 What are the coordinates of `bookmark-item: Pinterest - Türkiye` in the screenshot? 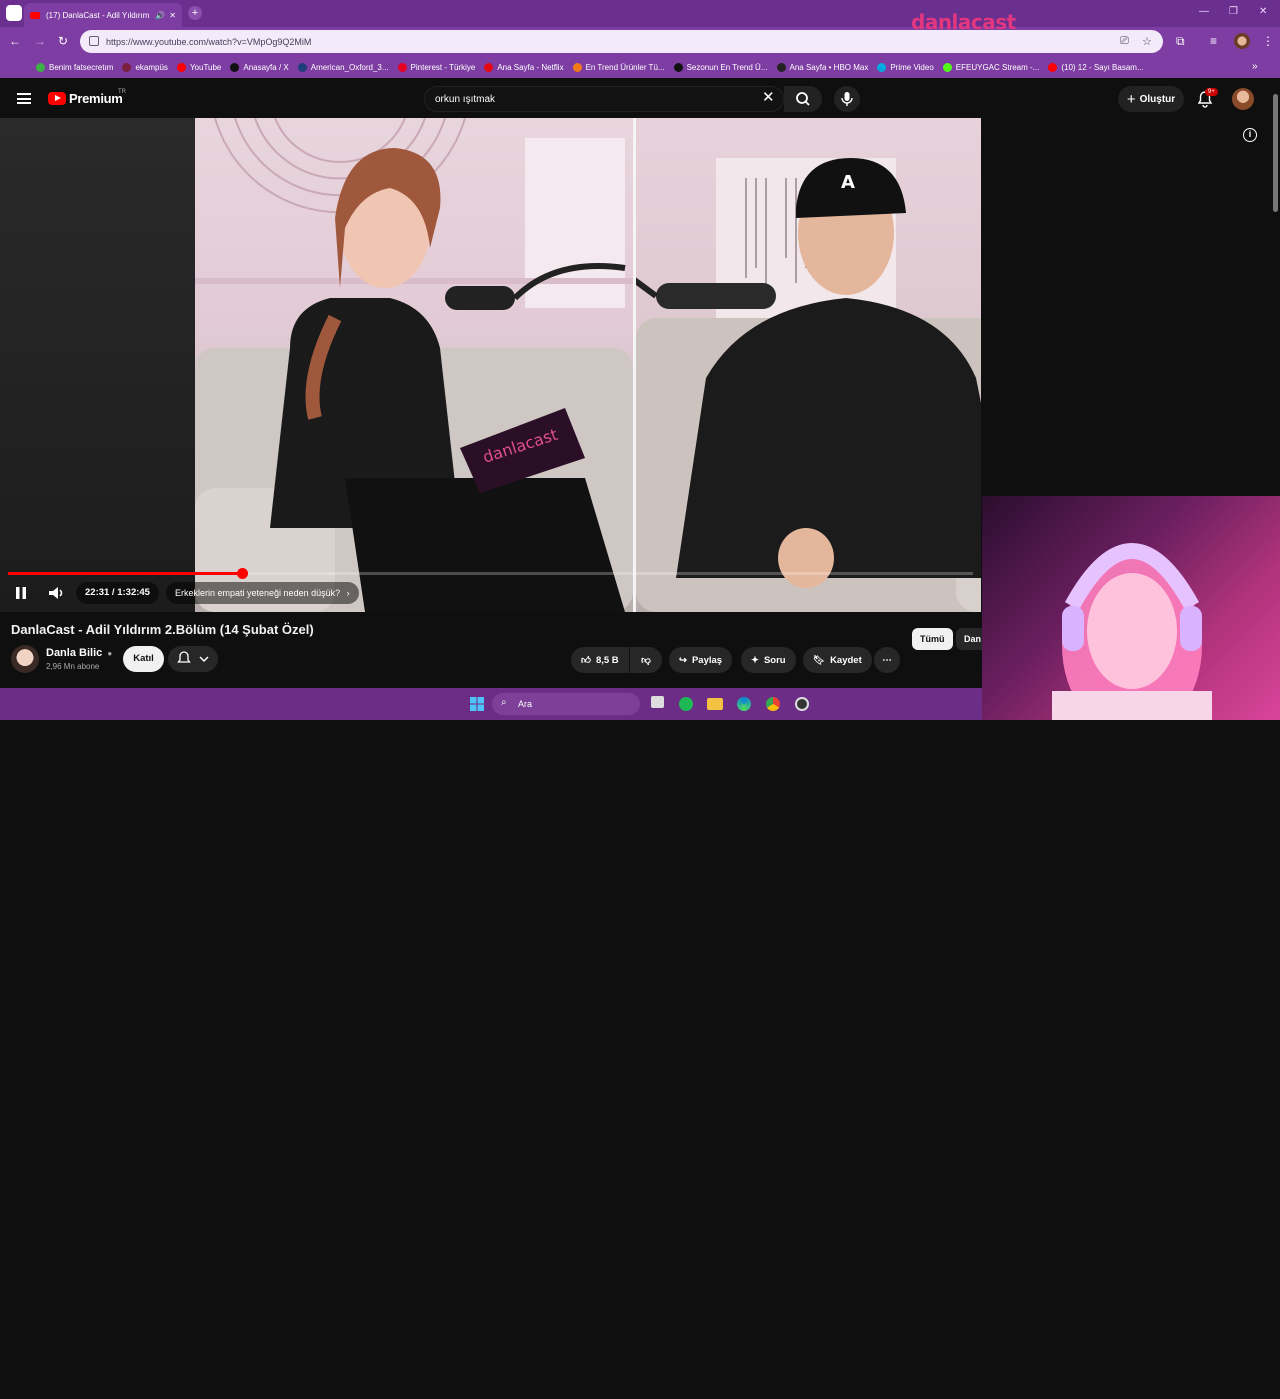 It's located at (436, 67).